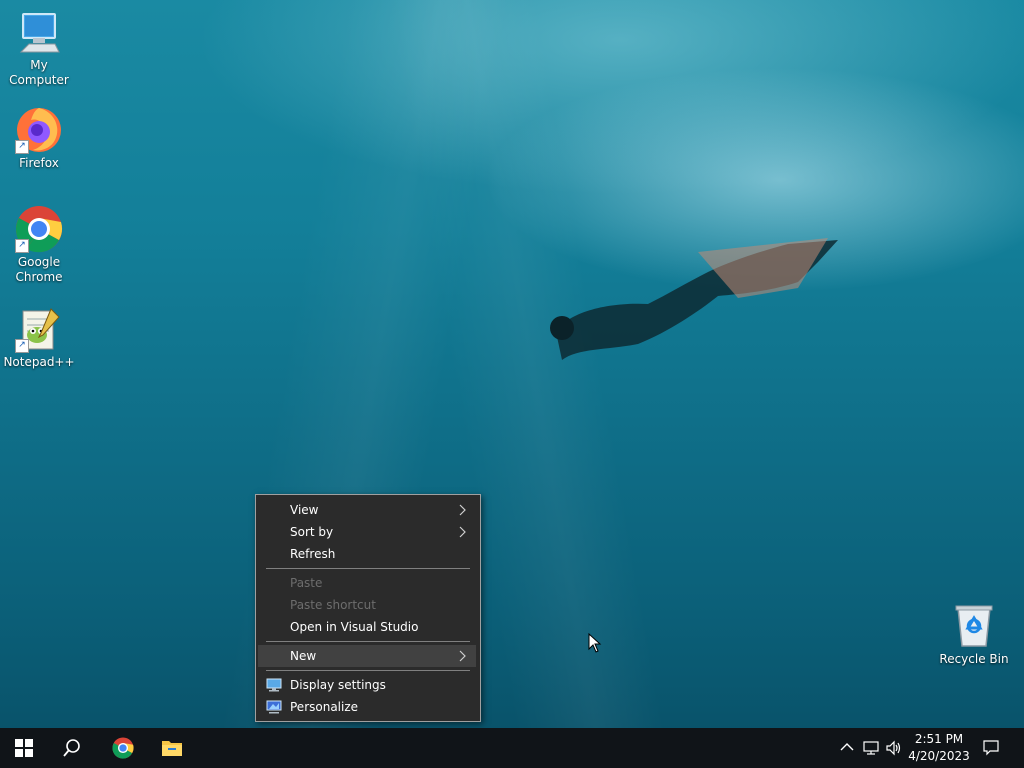 This screenshot has width=1024, height=768. What do you see at coordinates (939, 748) in the screenshot?
I see `taskbar-clock: 2:51 PM 4/20/2023` at bounding box center [939, 748].